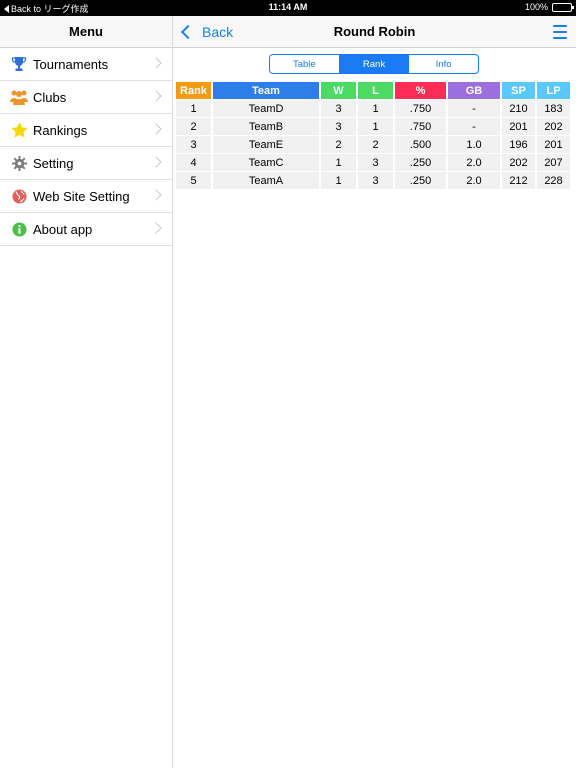 The height and width of the screenshot is (768, 576). What do you see at coordinates (553, 126) in the screenshot?
I see `cell-lp: 202` at bounding box center [553, 126].